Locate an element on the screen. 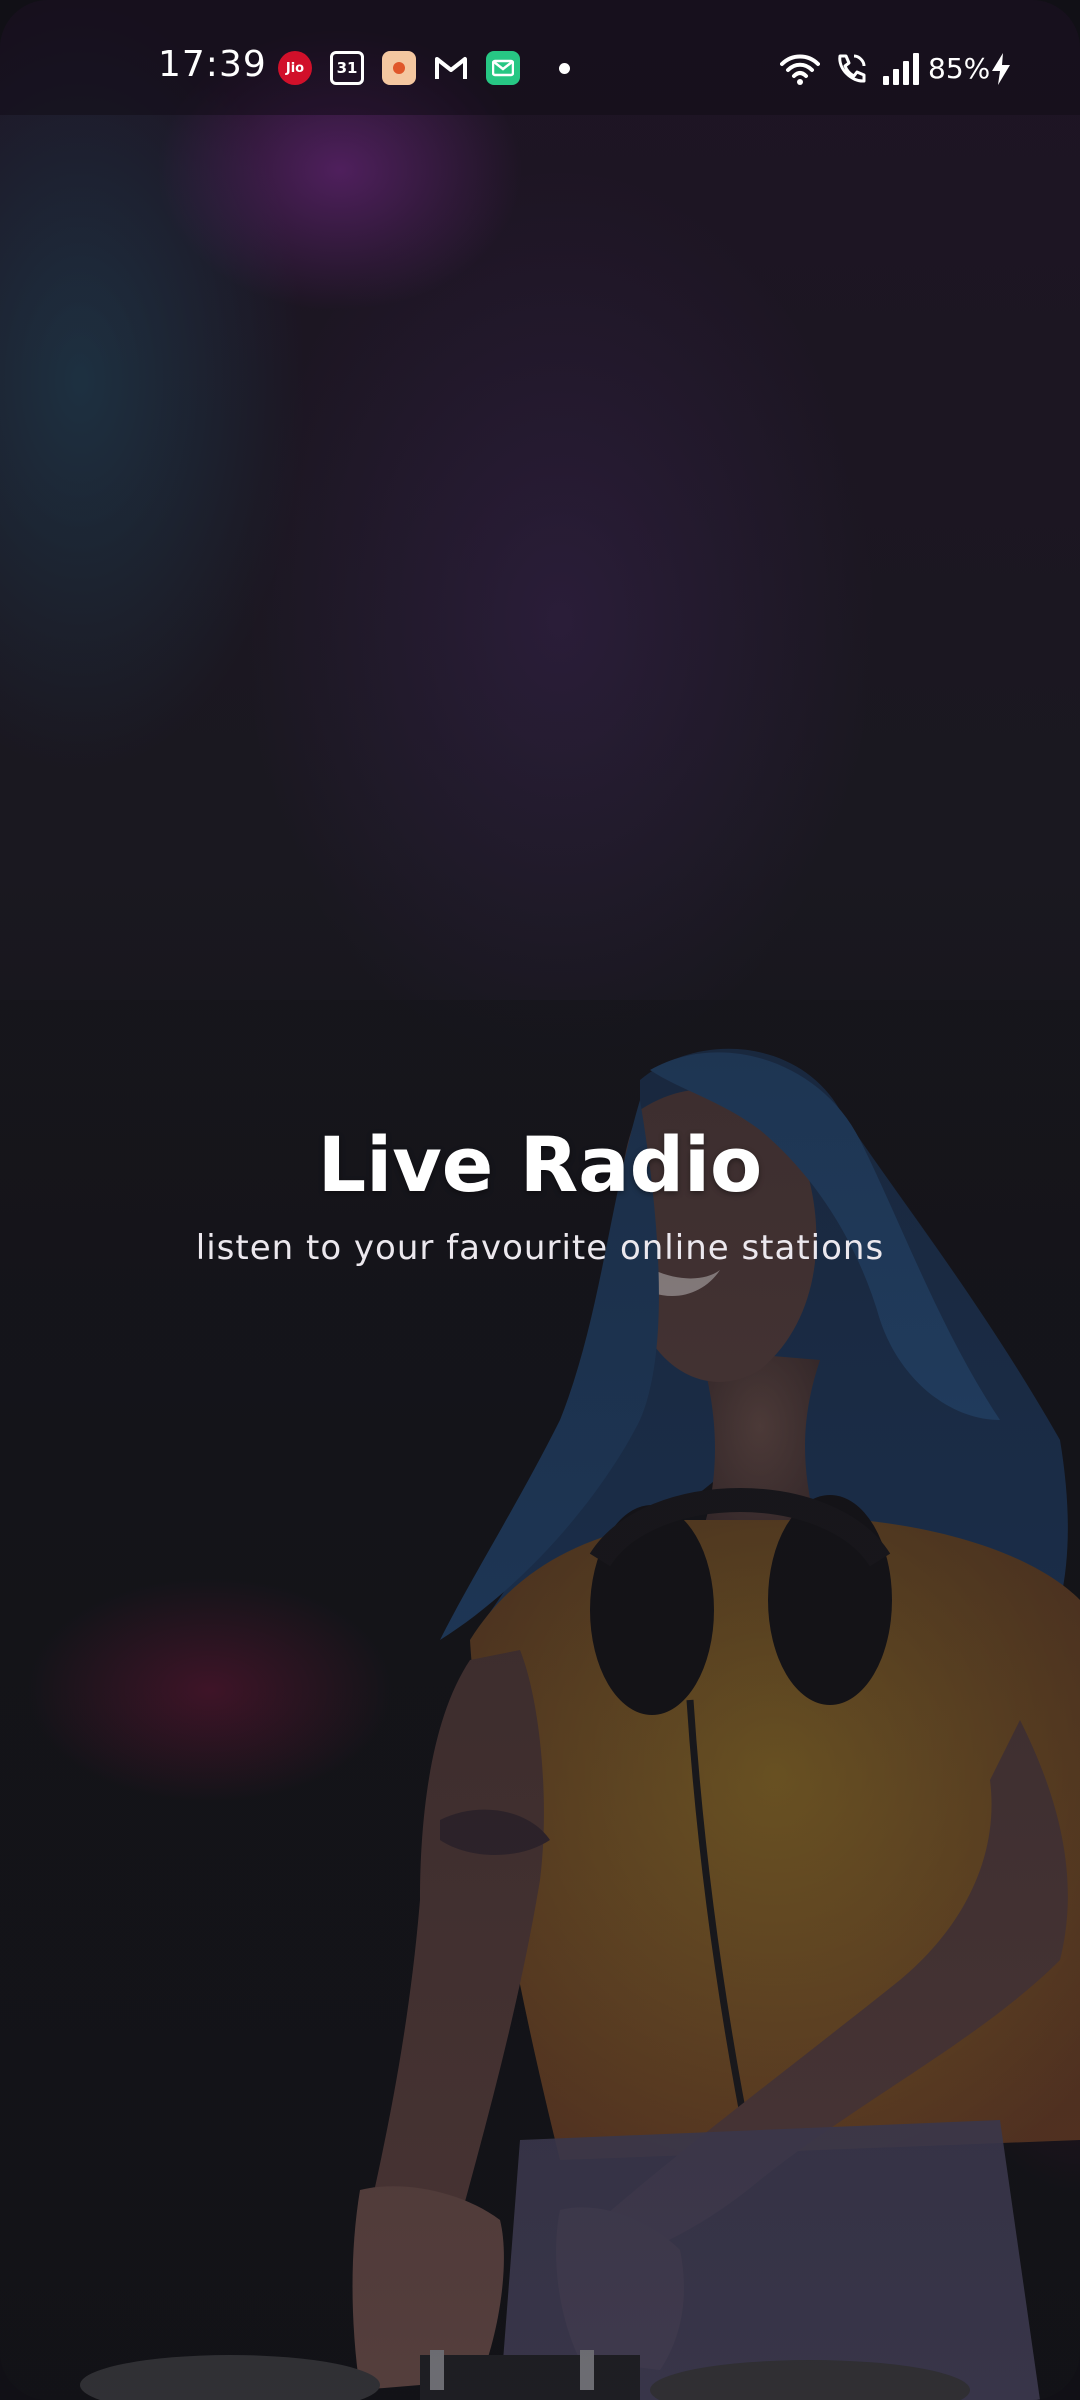 The width and height of the screenshot is (1080, 2400). app-title: Live Radio is located at coordinates (540, 1164).